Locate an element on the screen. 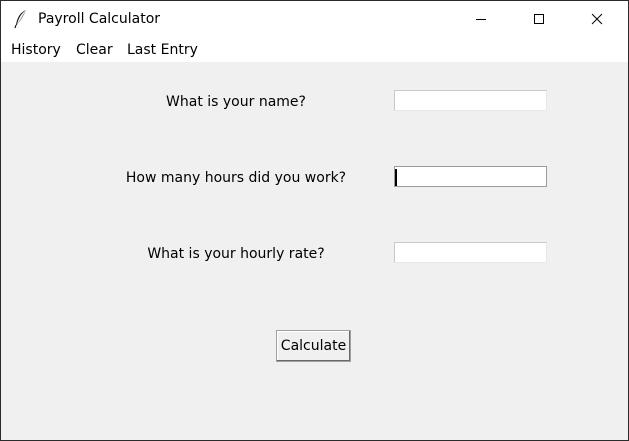  rate-label: What is your hourly rate? is located at coordinates (236, 254).